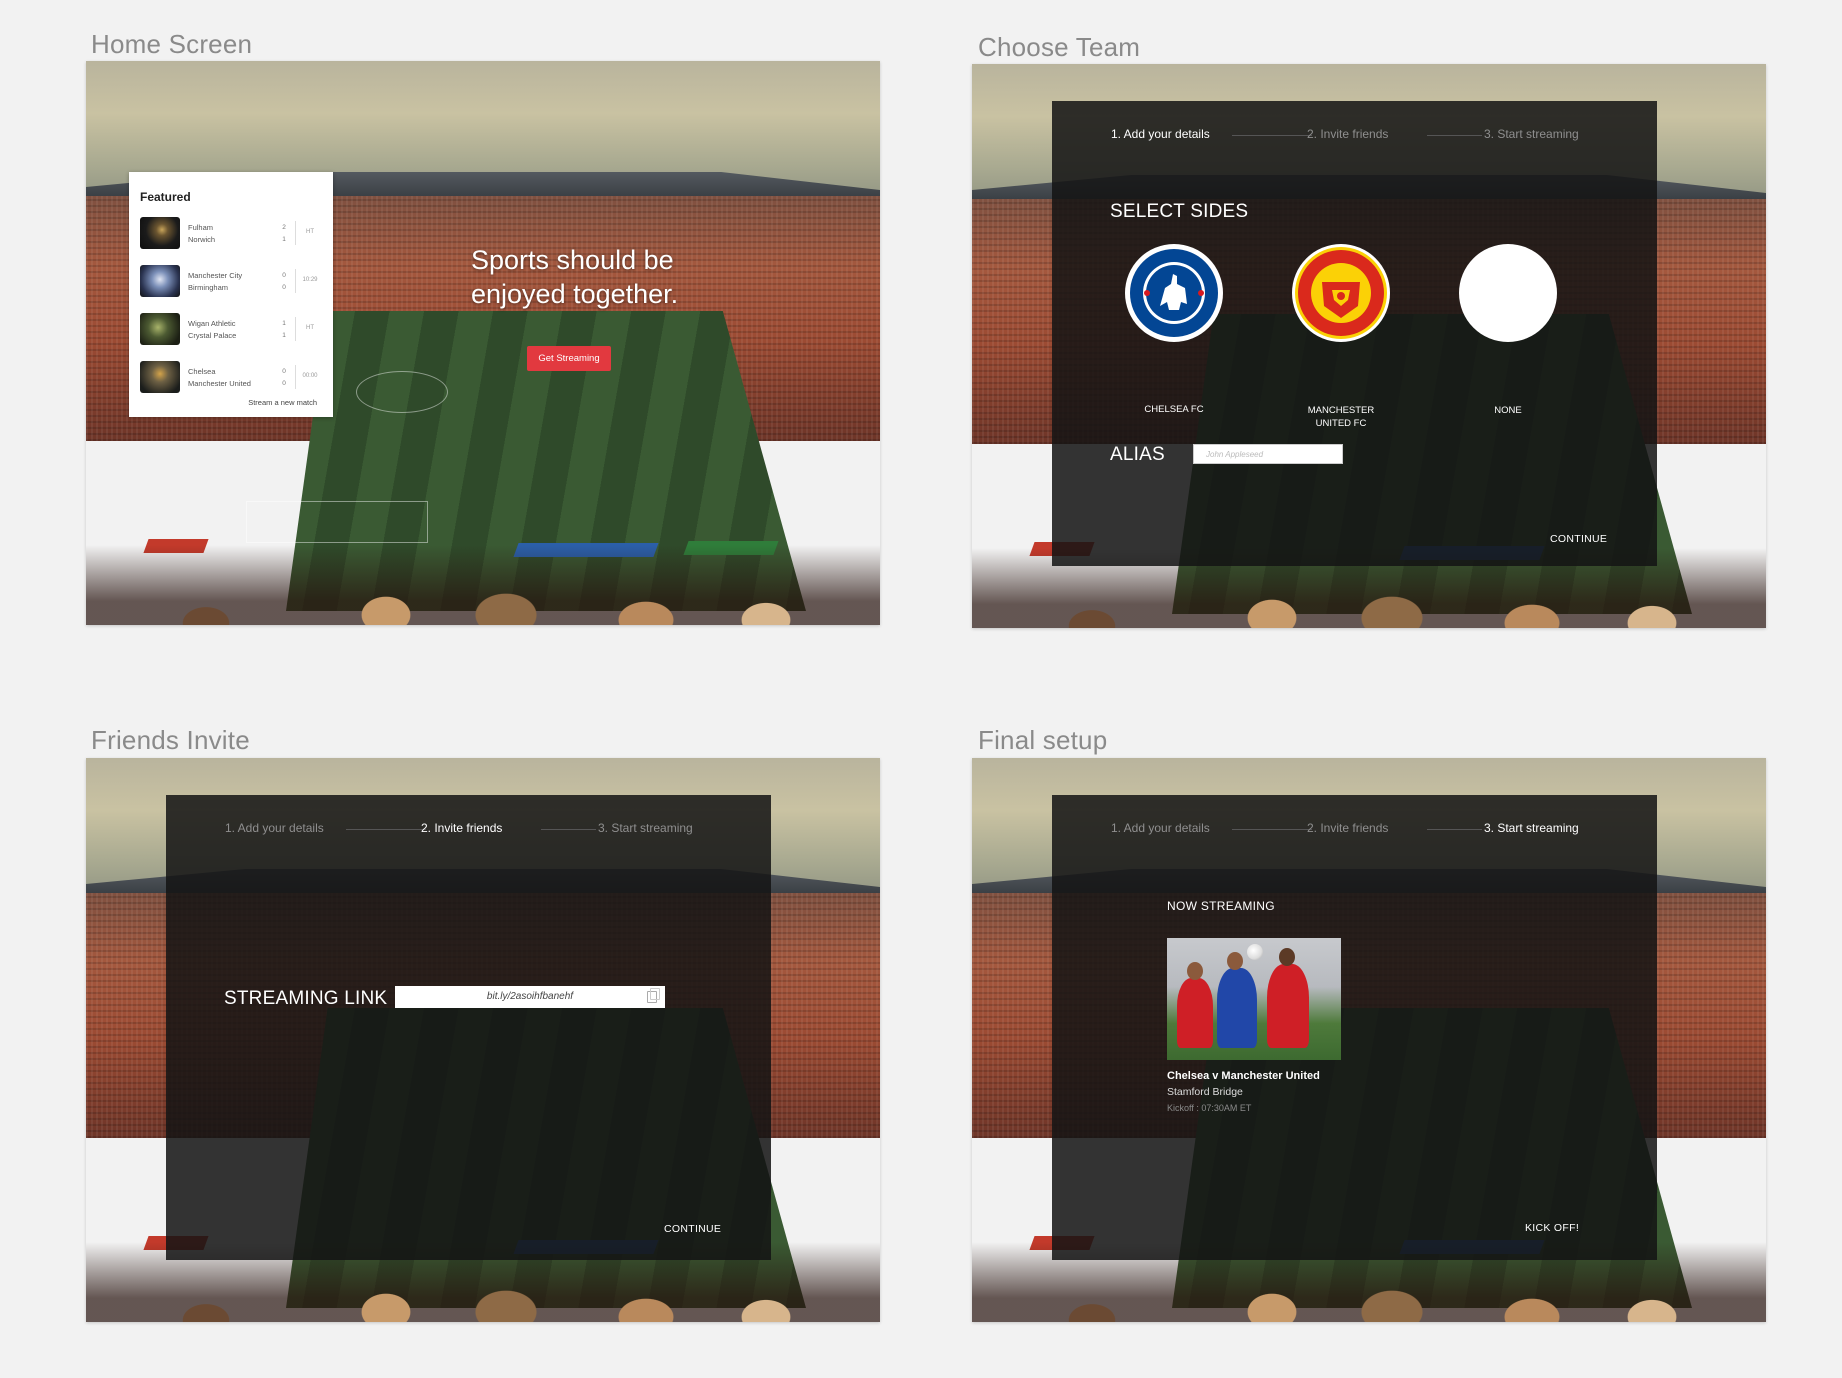  Describe the element at coordinates (1254, 999) in the screenshot. I see `match-photo` at that location.